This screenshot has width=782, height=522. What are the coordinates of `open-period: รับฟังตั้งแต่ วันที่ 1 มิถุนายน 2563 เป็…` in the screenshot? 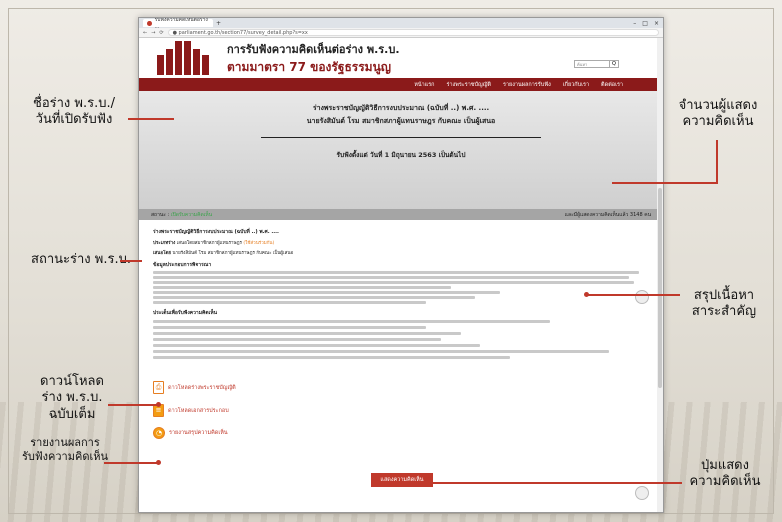 It's located at (401, 155).